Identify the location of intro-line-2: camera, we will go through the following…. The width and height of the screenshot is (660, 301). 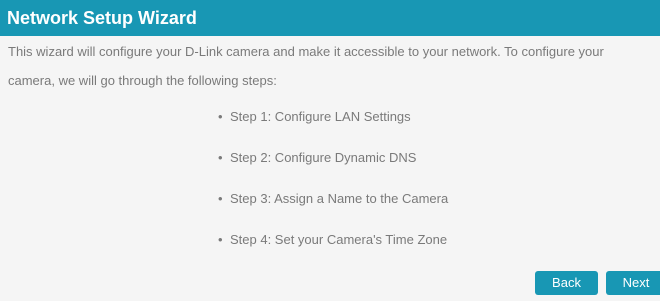
(142, 80).